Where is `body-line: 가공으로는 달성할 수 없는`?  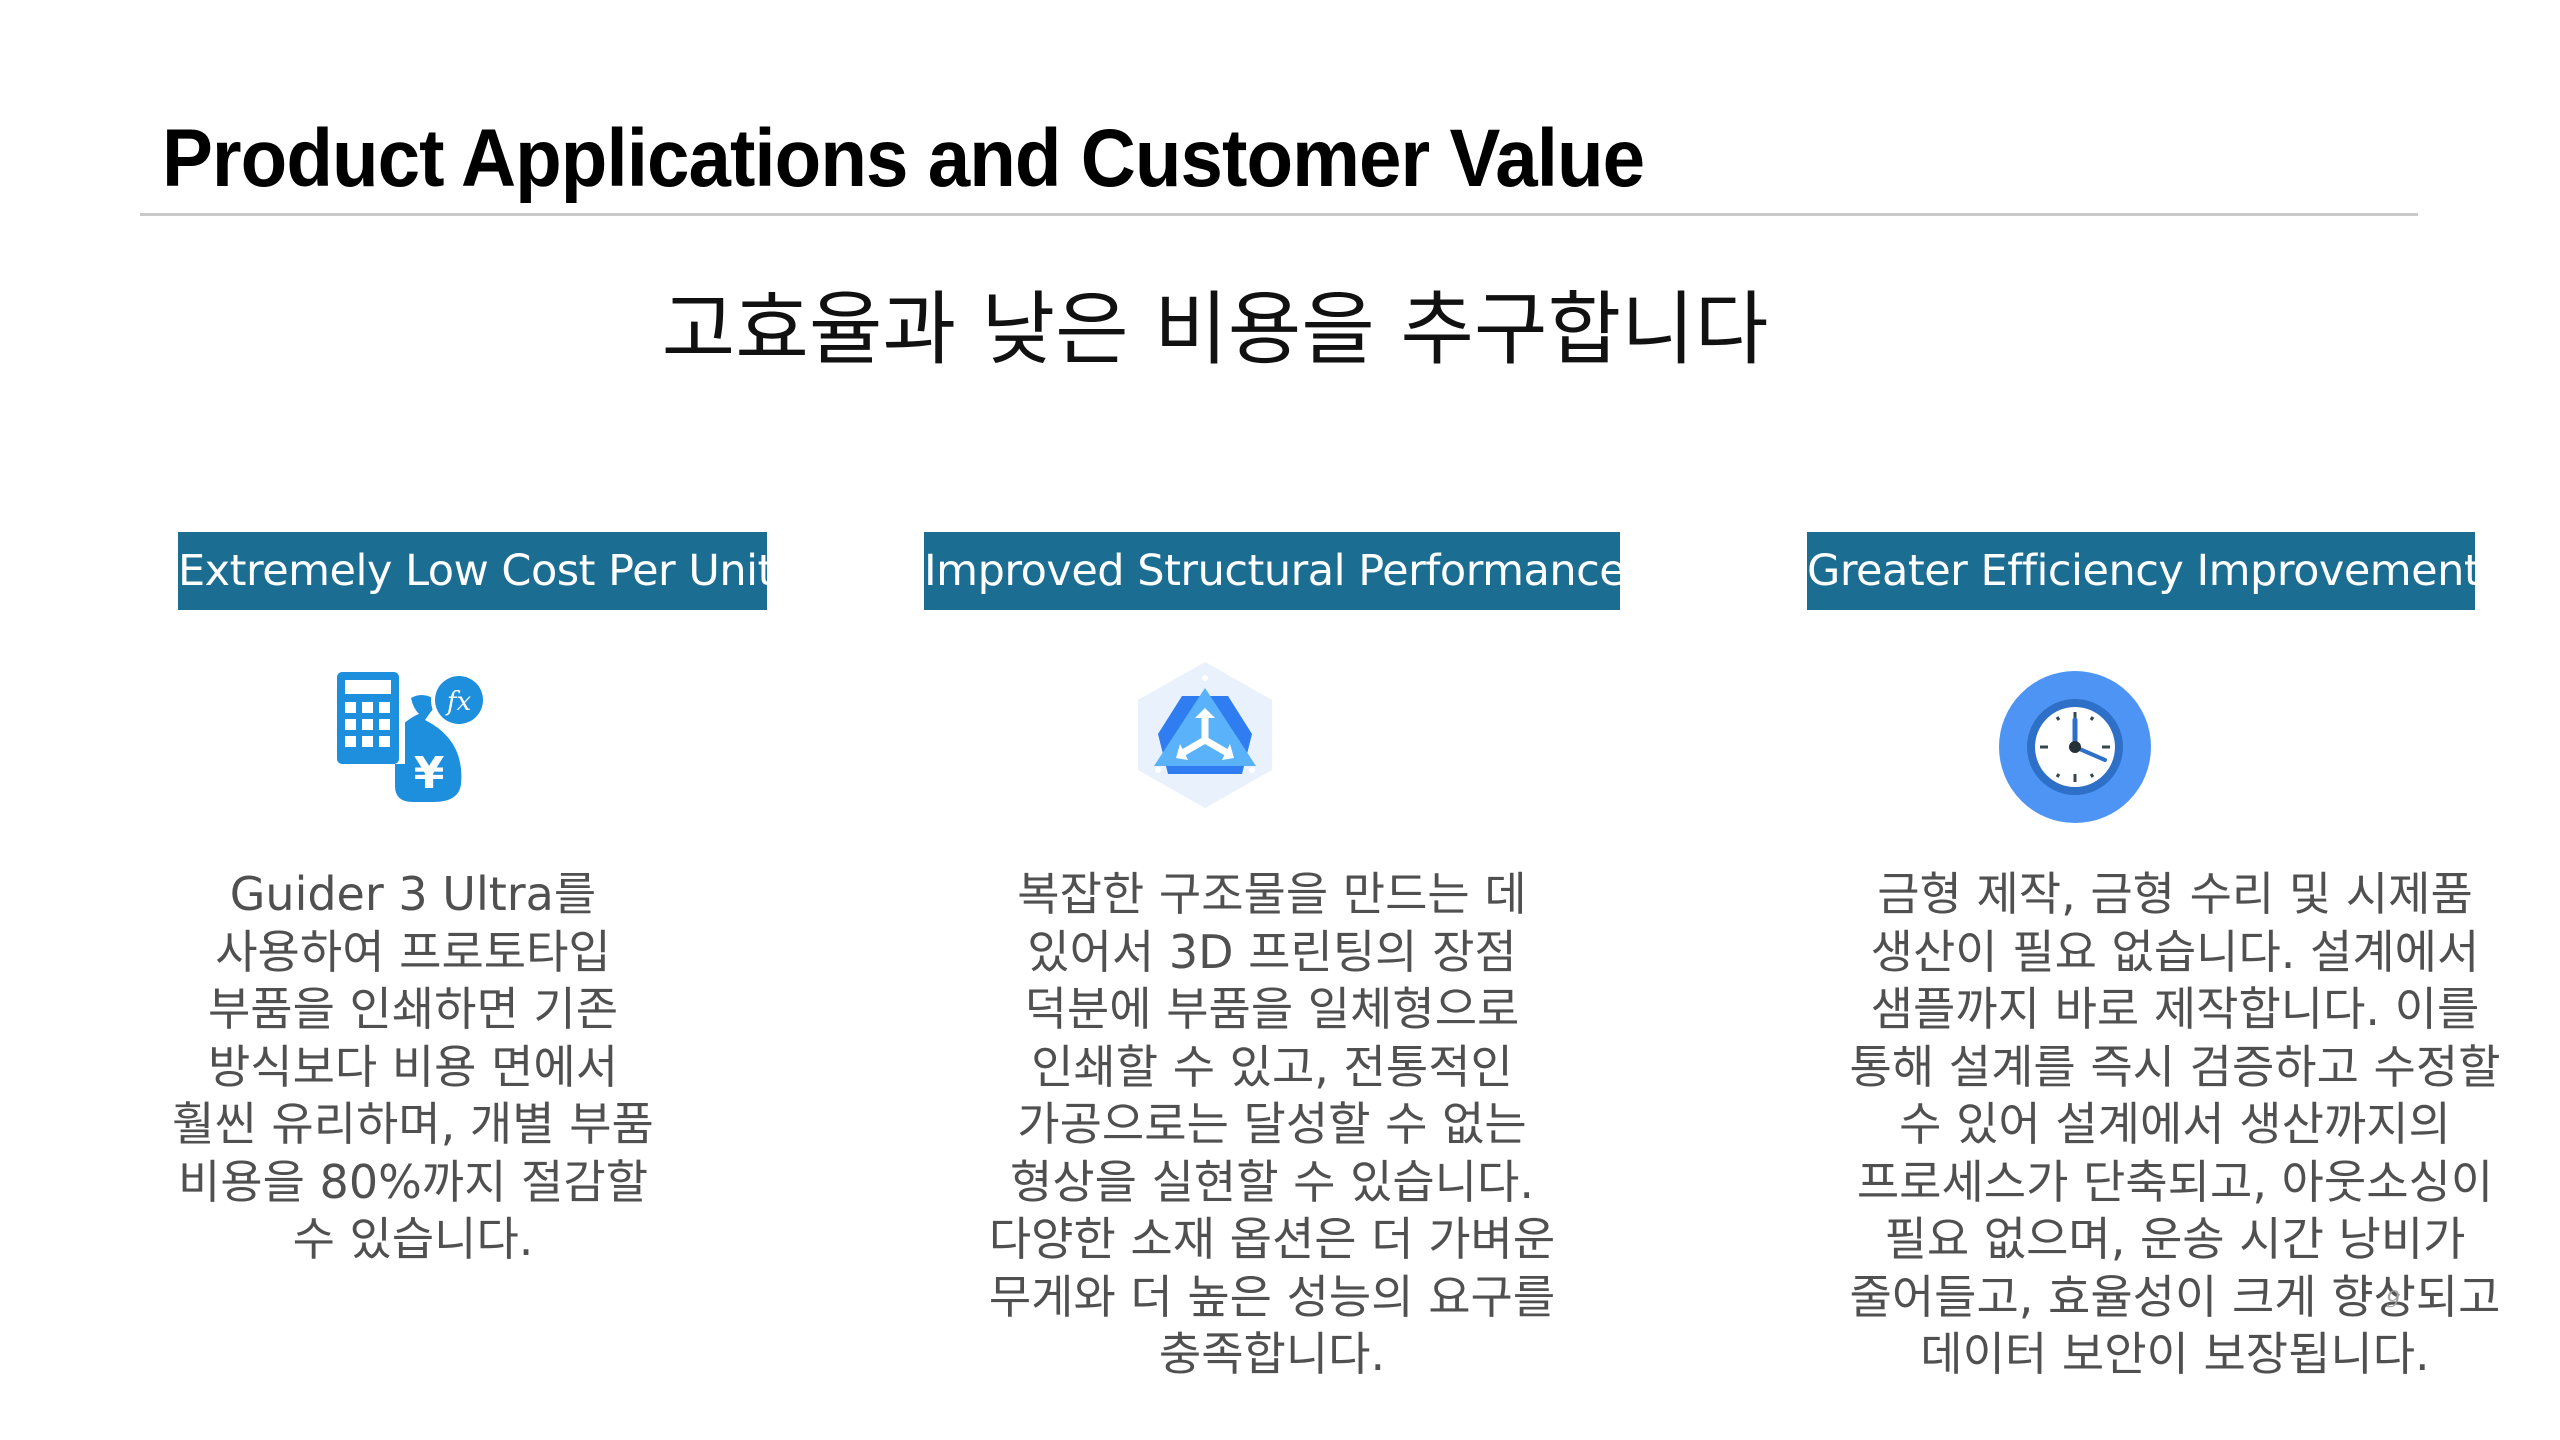
body-line: 가공으로는 달성할 수 없는 is located at coordinates (1272, 1124).